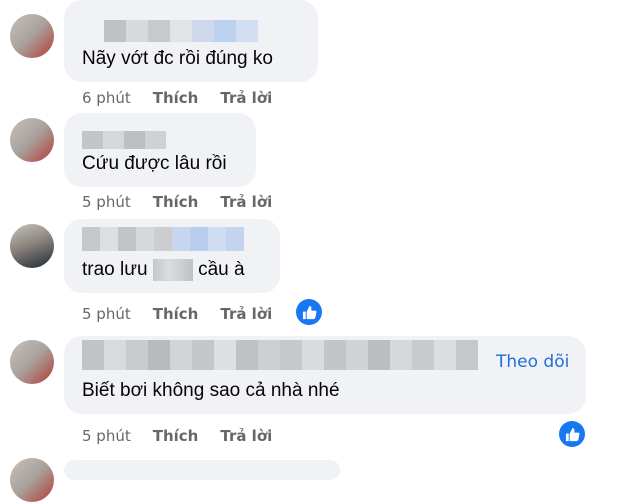 This screenshot has width=640, height=502. What do you see at coordinates (202, 470) in the screenshot?
I see `comment-bubble` at bounding box center [202, 470].